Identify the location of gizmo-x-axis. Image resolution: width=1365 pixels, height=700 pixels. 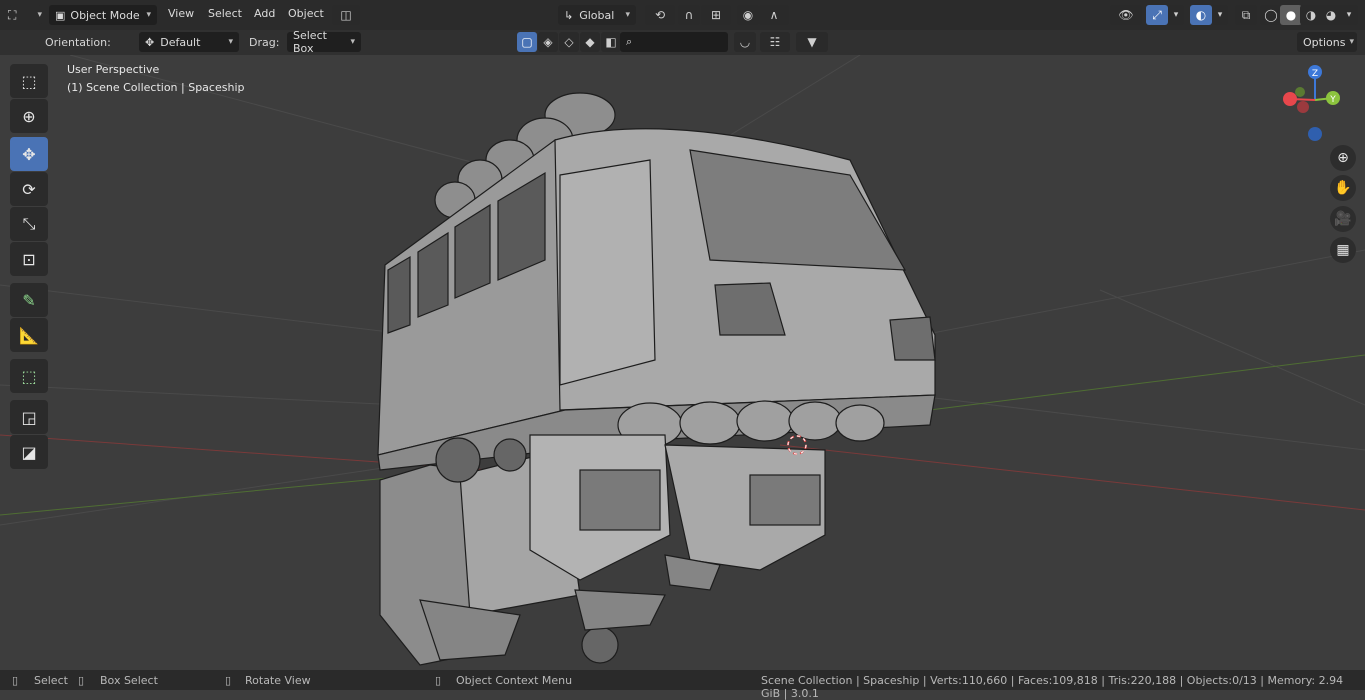
(1290, 99).